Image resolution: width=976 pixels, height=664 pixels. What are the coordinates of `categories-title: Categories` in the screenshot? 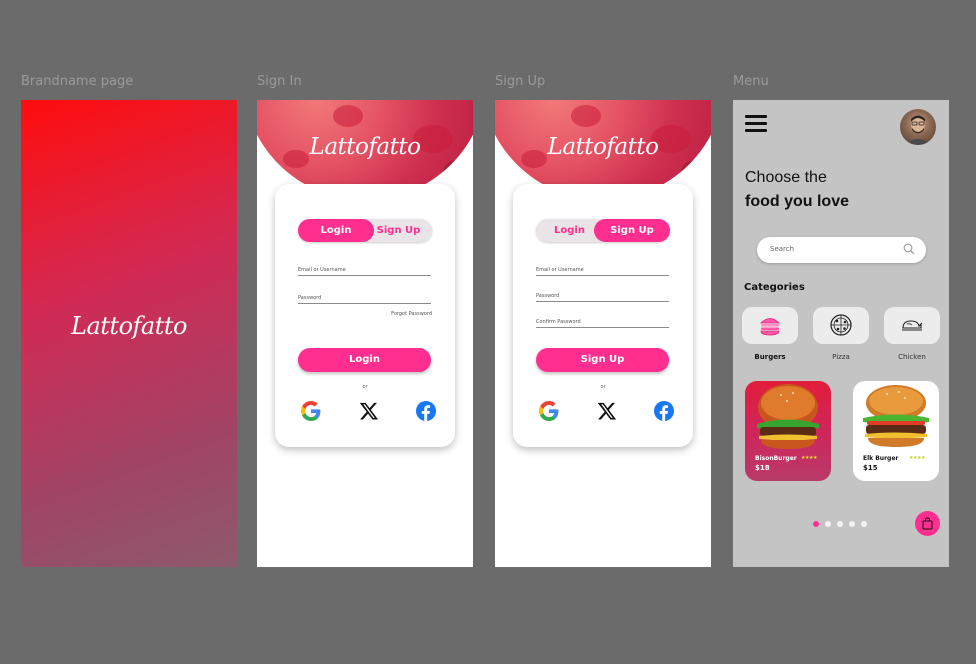 It's located at (774, 287).